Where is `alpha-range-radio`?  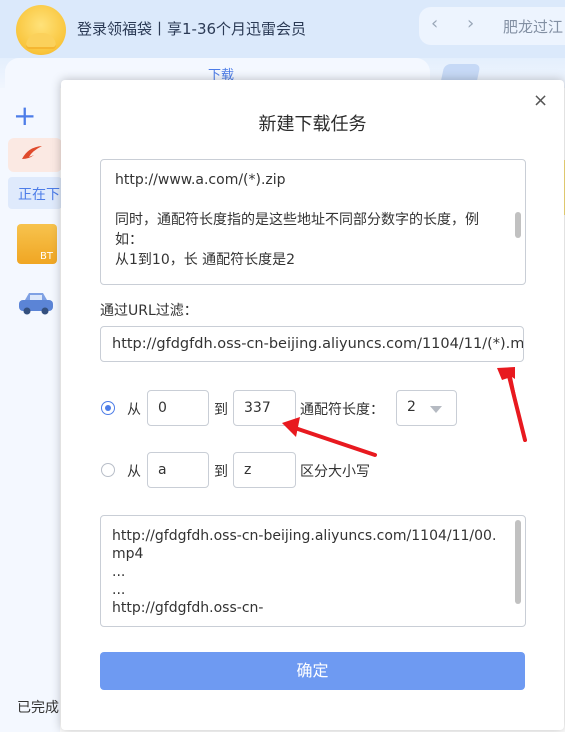 alpha-range-radio is located at coordinates (108, 470).